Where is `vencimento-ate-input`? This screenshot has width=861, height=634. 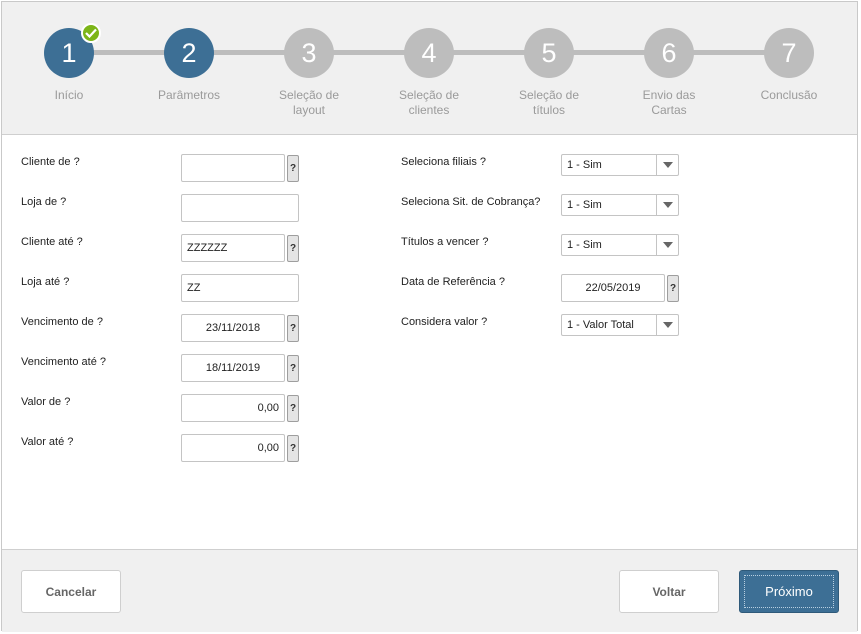
vencimento-ate-input is located at coordinates (233, 368).